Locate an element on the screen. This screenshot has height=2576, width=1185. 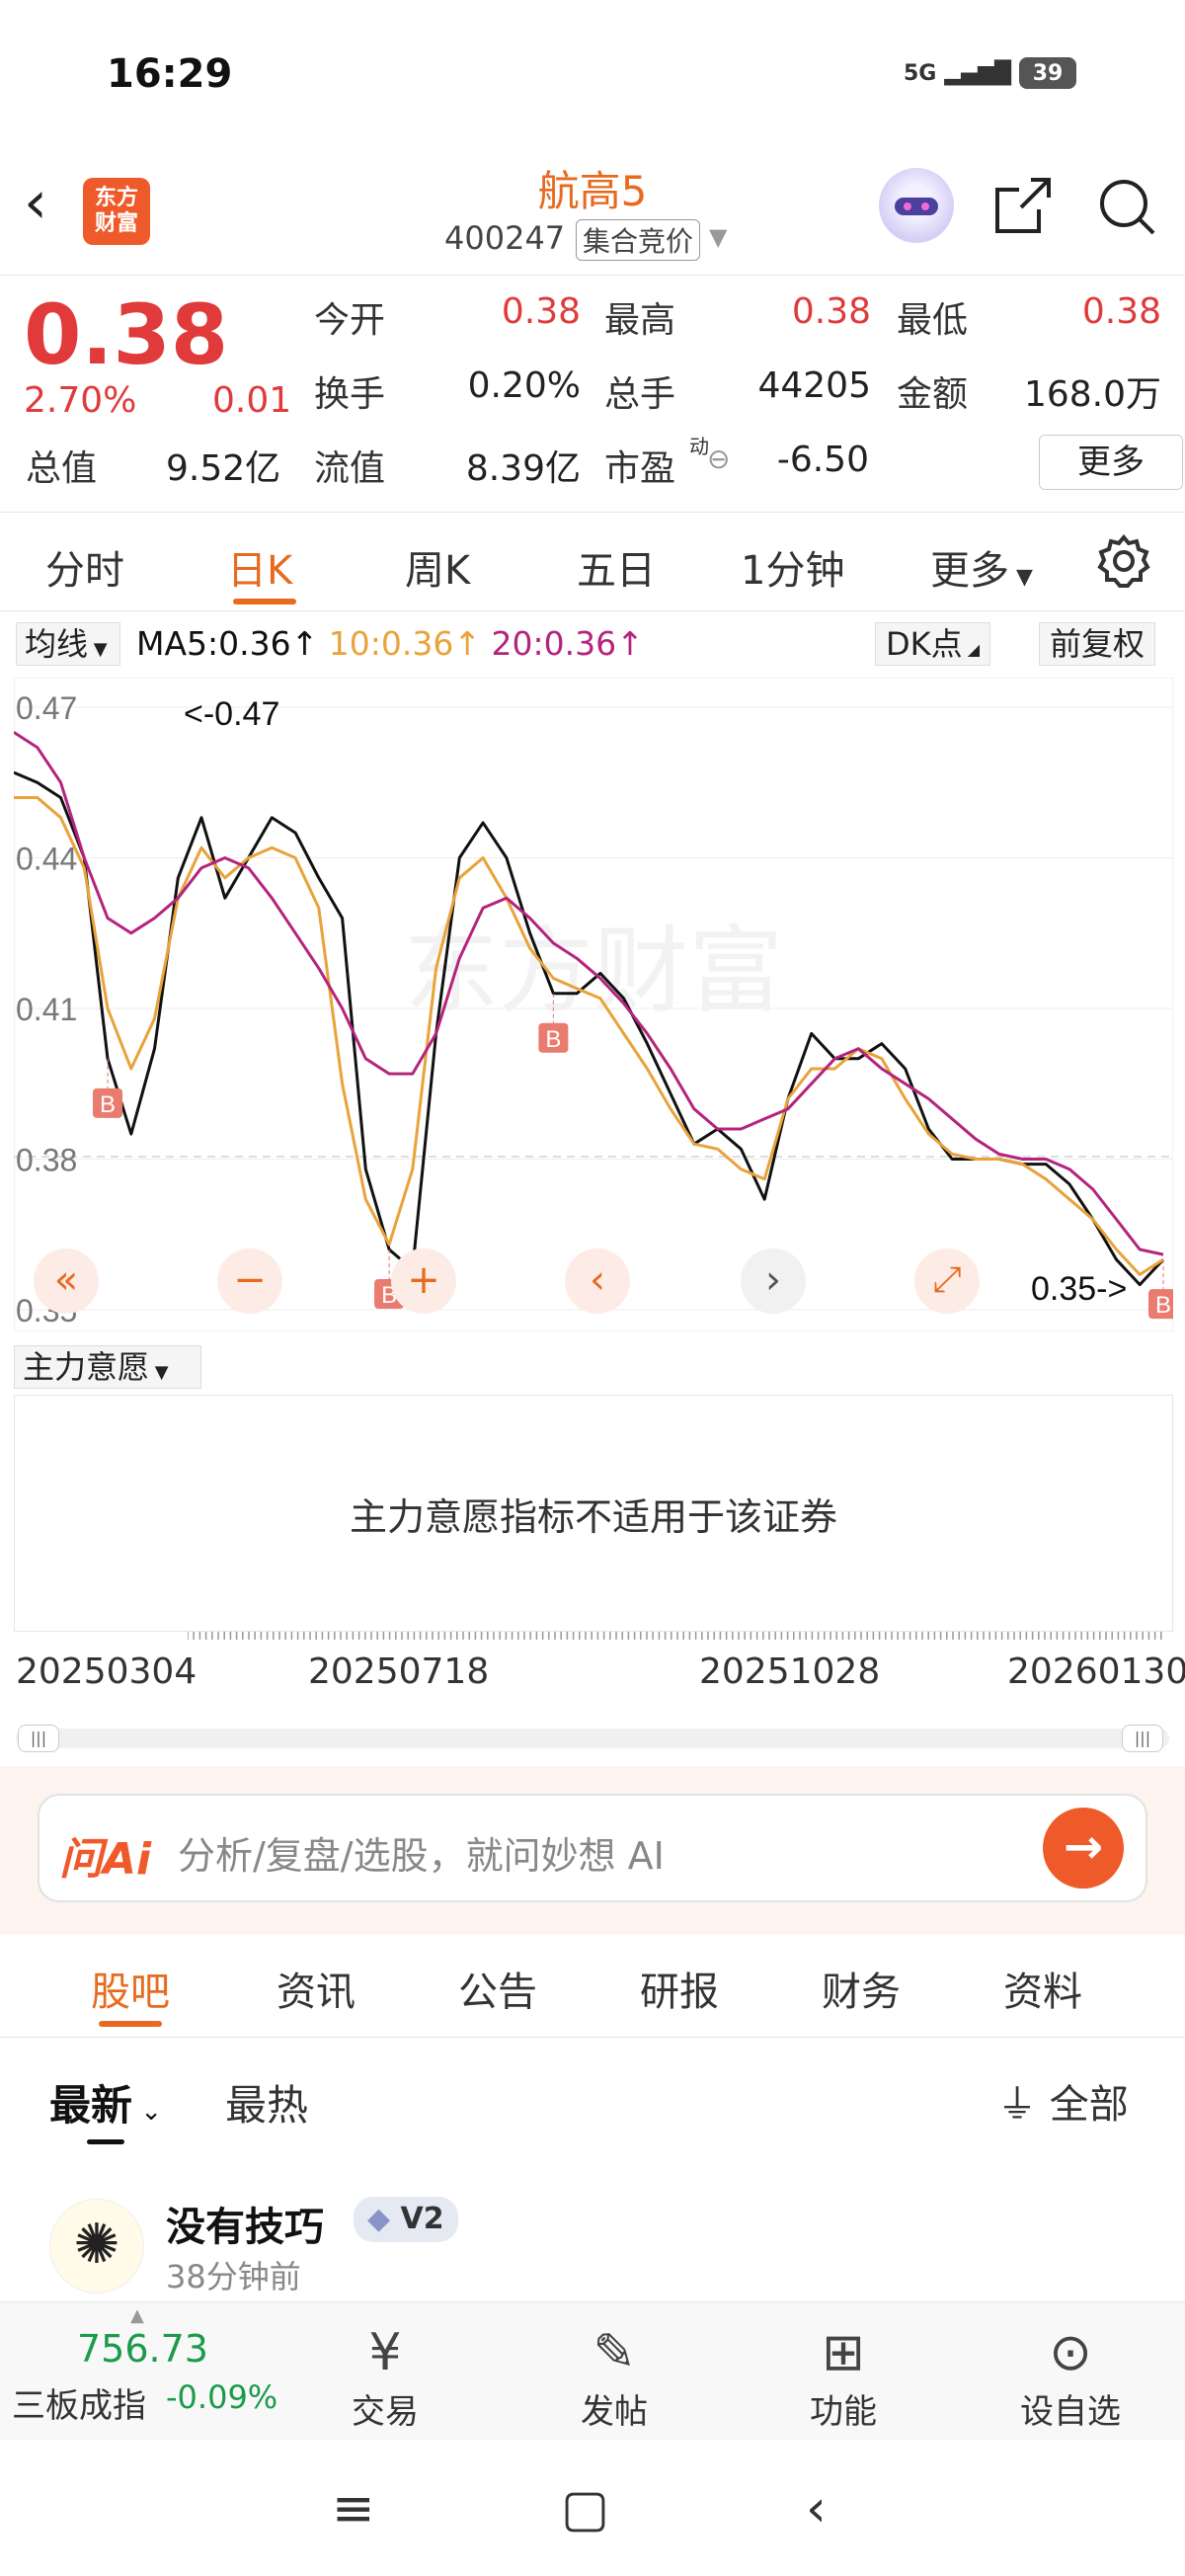
turnover-value: 0.20% is located at coordinates (524, 385).